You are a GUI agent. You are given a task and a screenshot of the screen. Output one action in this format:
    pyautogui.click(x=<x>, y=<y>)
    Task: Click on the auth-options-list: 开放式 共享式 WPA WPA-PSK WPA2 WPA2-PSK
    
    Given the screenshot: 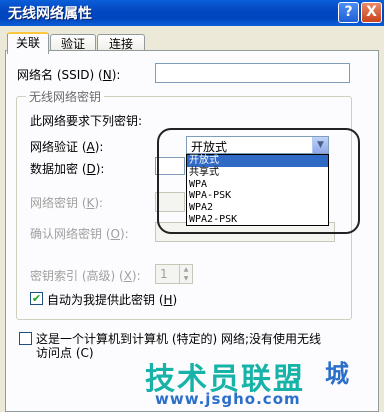 What is the action you would take?
    pyautogui.click(x=257, y=190)
    